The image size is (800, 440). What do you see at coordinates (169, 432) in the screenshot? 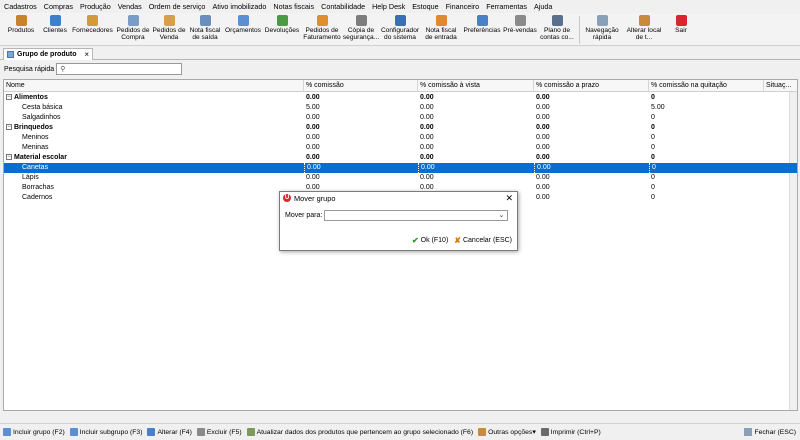
I see `edit-button: Alterar (F4)` at bounding box center [169, 432].